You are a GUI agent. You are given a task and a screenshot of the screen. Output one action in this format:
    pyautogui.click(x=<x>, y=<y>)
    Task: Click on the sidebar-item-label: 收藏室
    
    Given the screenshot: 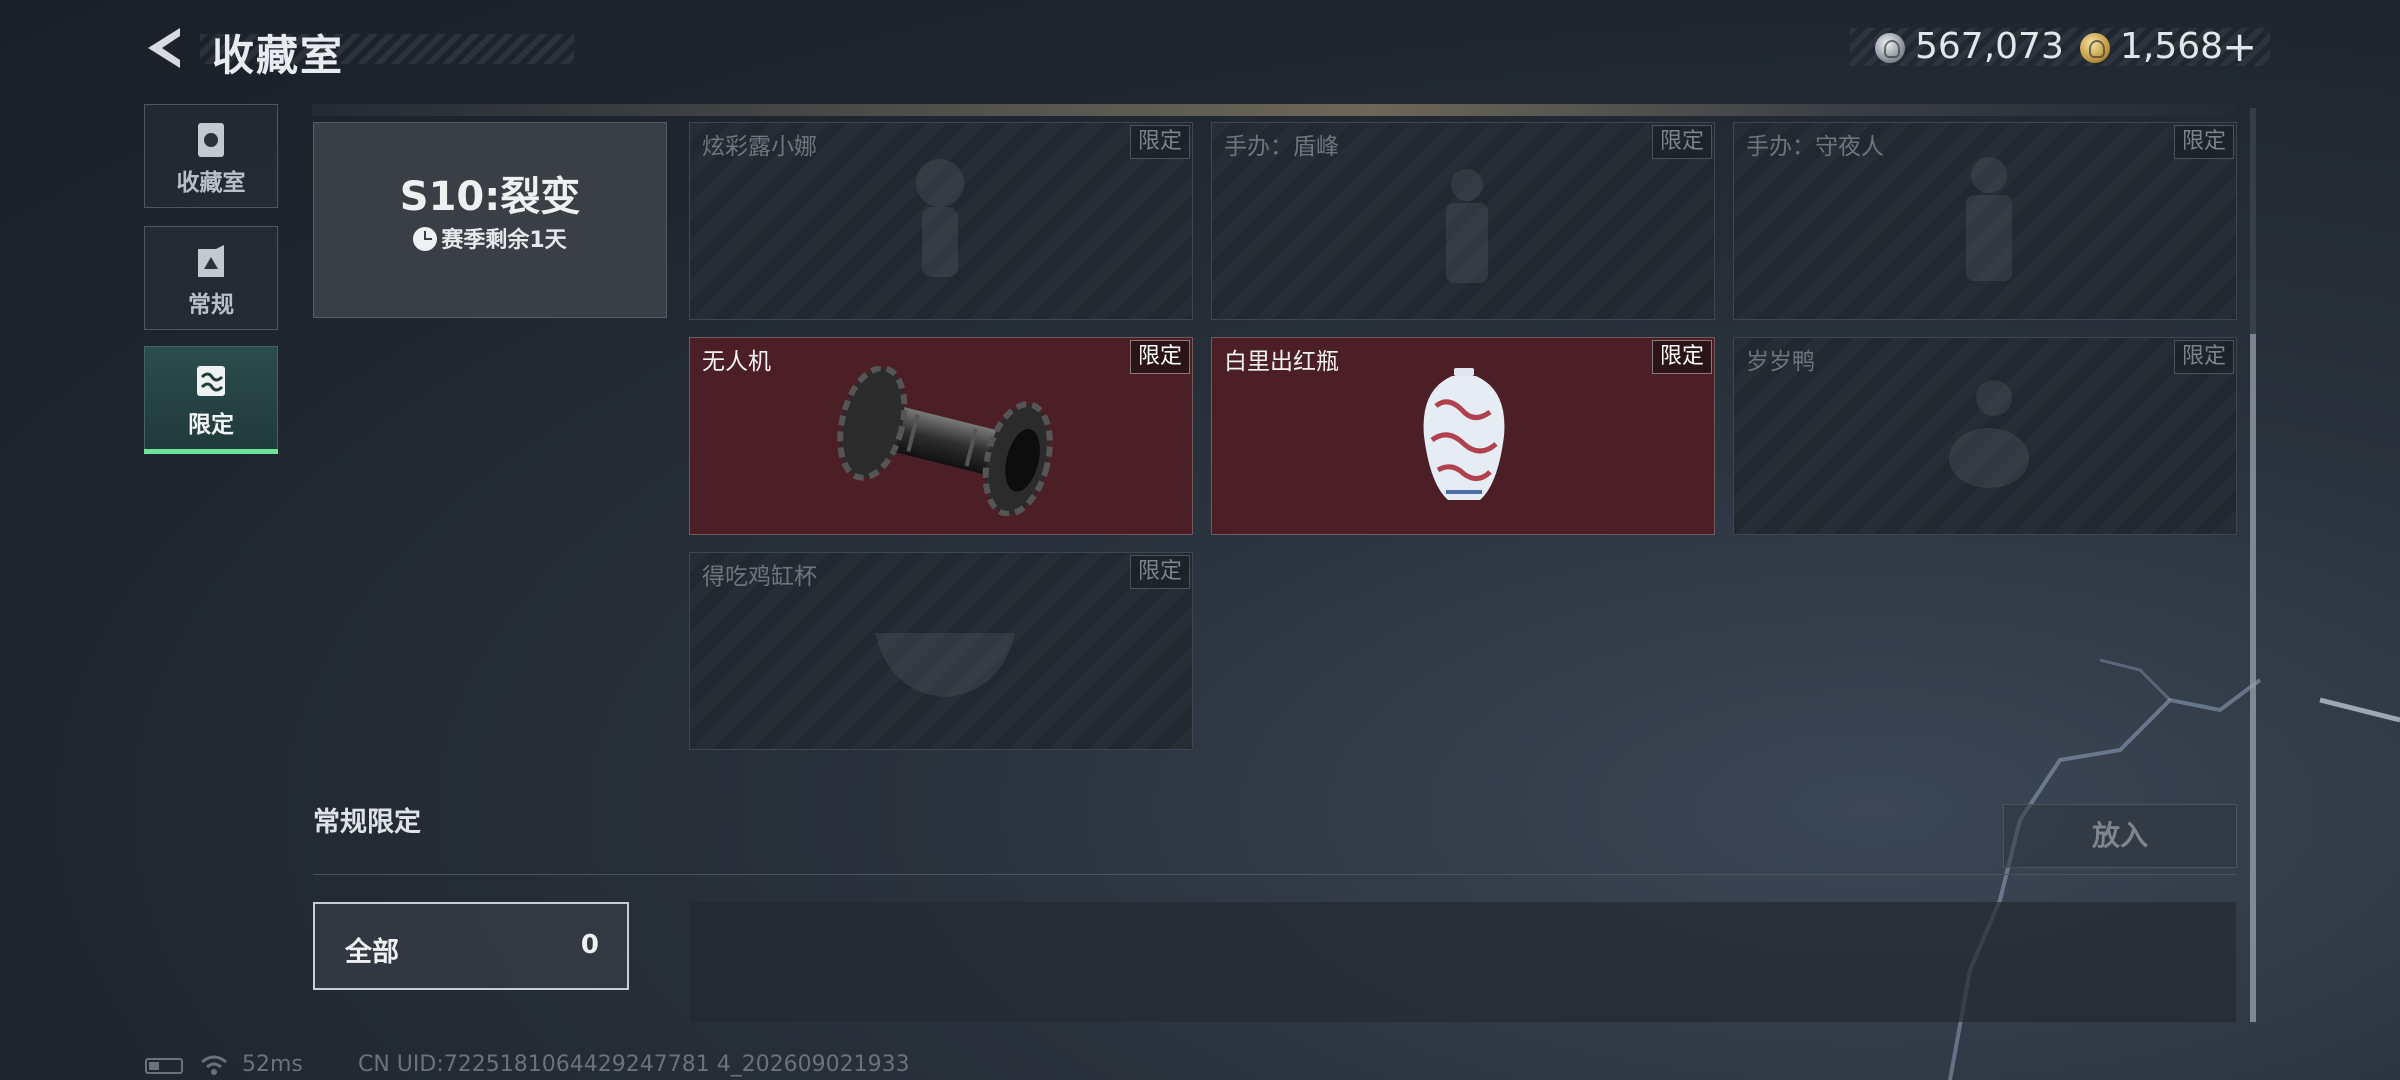 What is the action you would take?
    pyautogui.click(x=211, y=183)
    